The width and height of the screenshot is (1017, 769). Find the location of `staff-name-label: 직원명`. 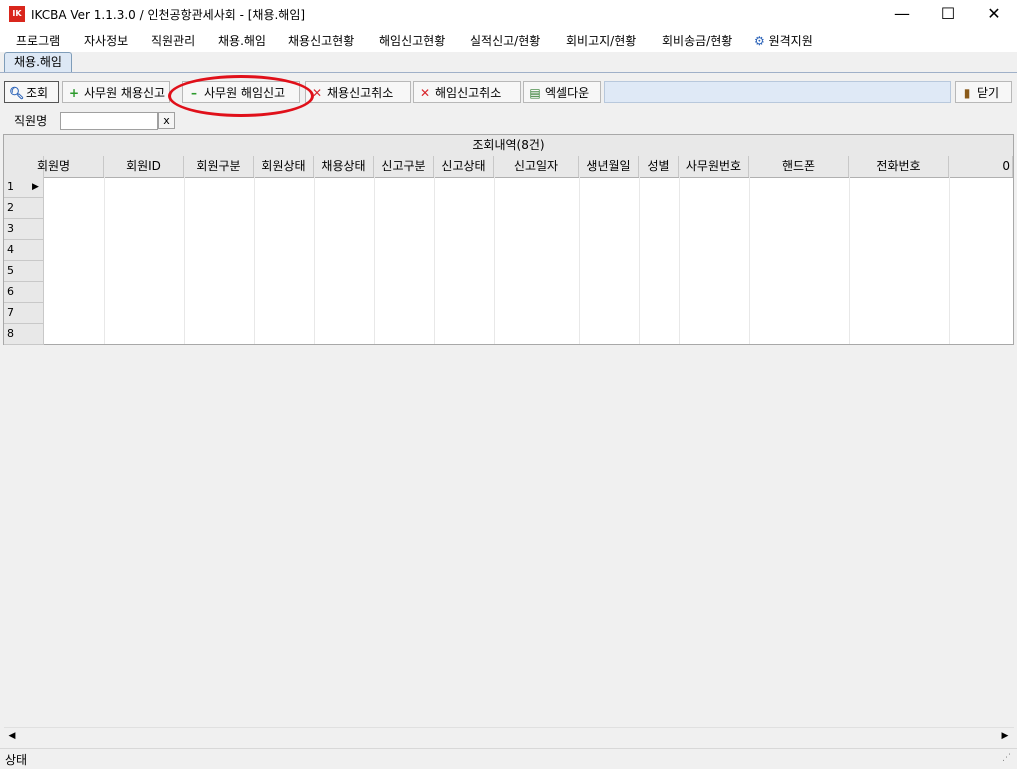

staff-name-label: 직원명 is located at coordinates (31, 121).